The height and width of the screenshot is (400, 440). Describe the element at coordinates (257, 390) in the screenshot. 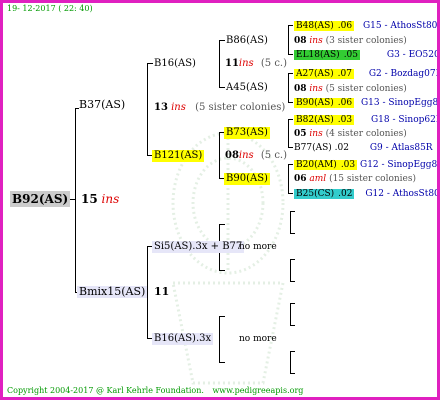

I see `site-link: www.pedigreeapis.org` at that location.